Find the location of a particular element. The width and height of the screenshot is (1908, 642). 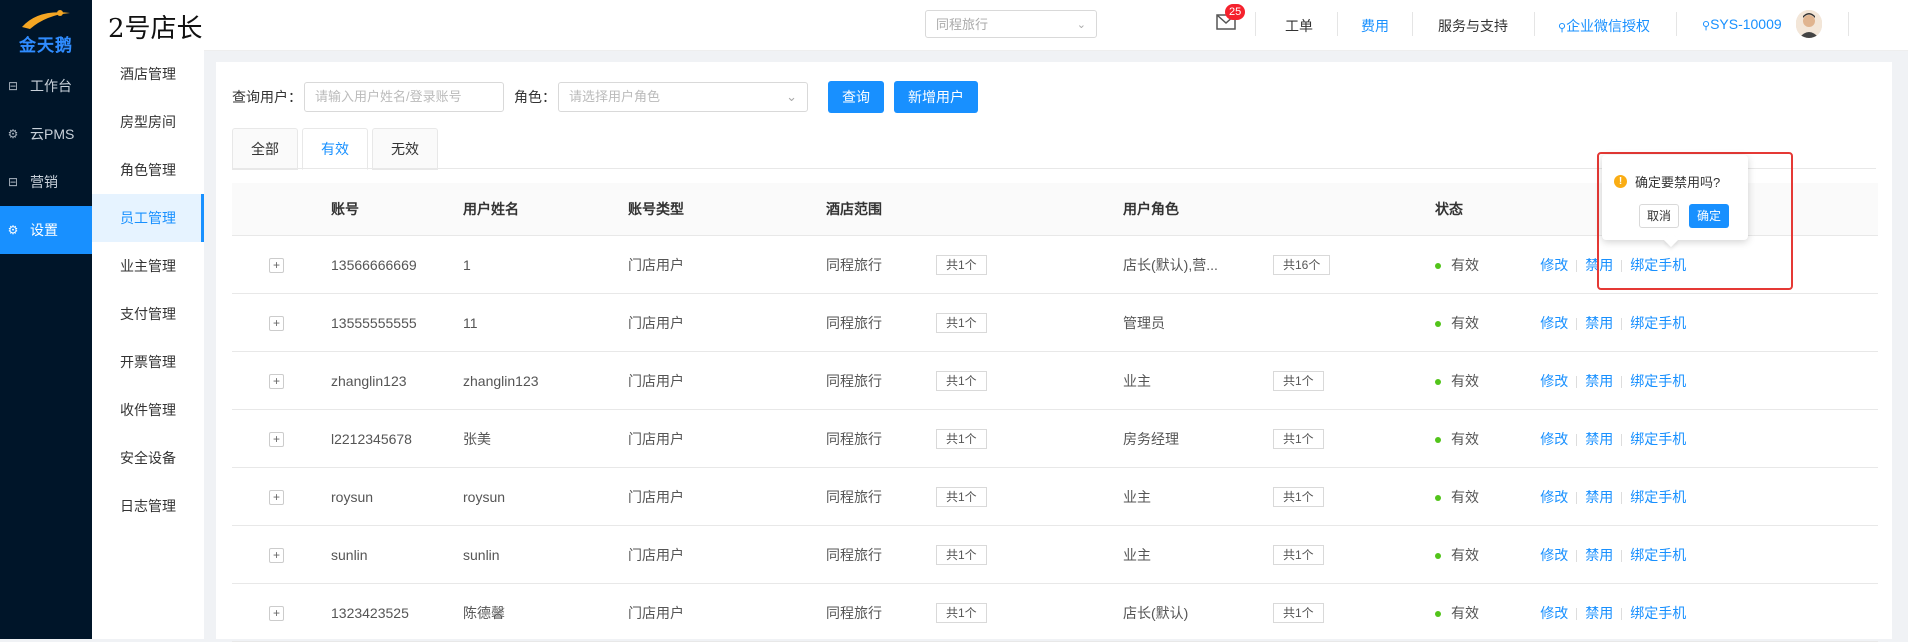

status-text: 有效 is located at coordinates (1465, 612).